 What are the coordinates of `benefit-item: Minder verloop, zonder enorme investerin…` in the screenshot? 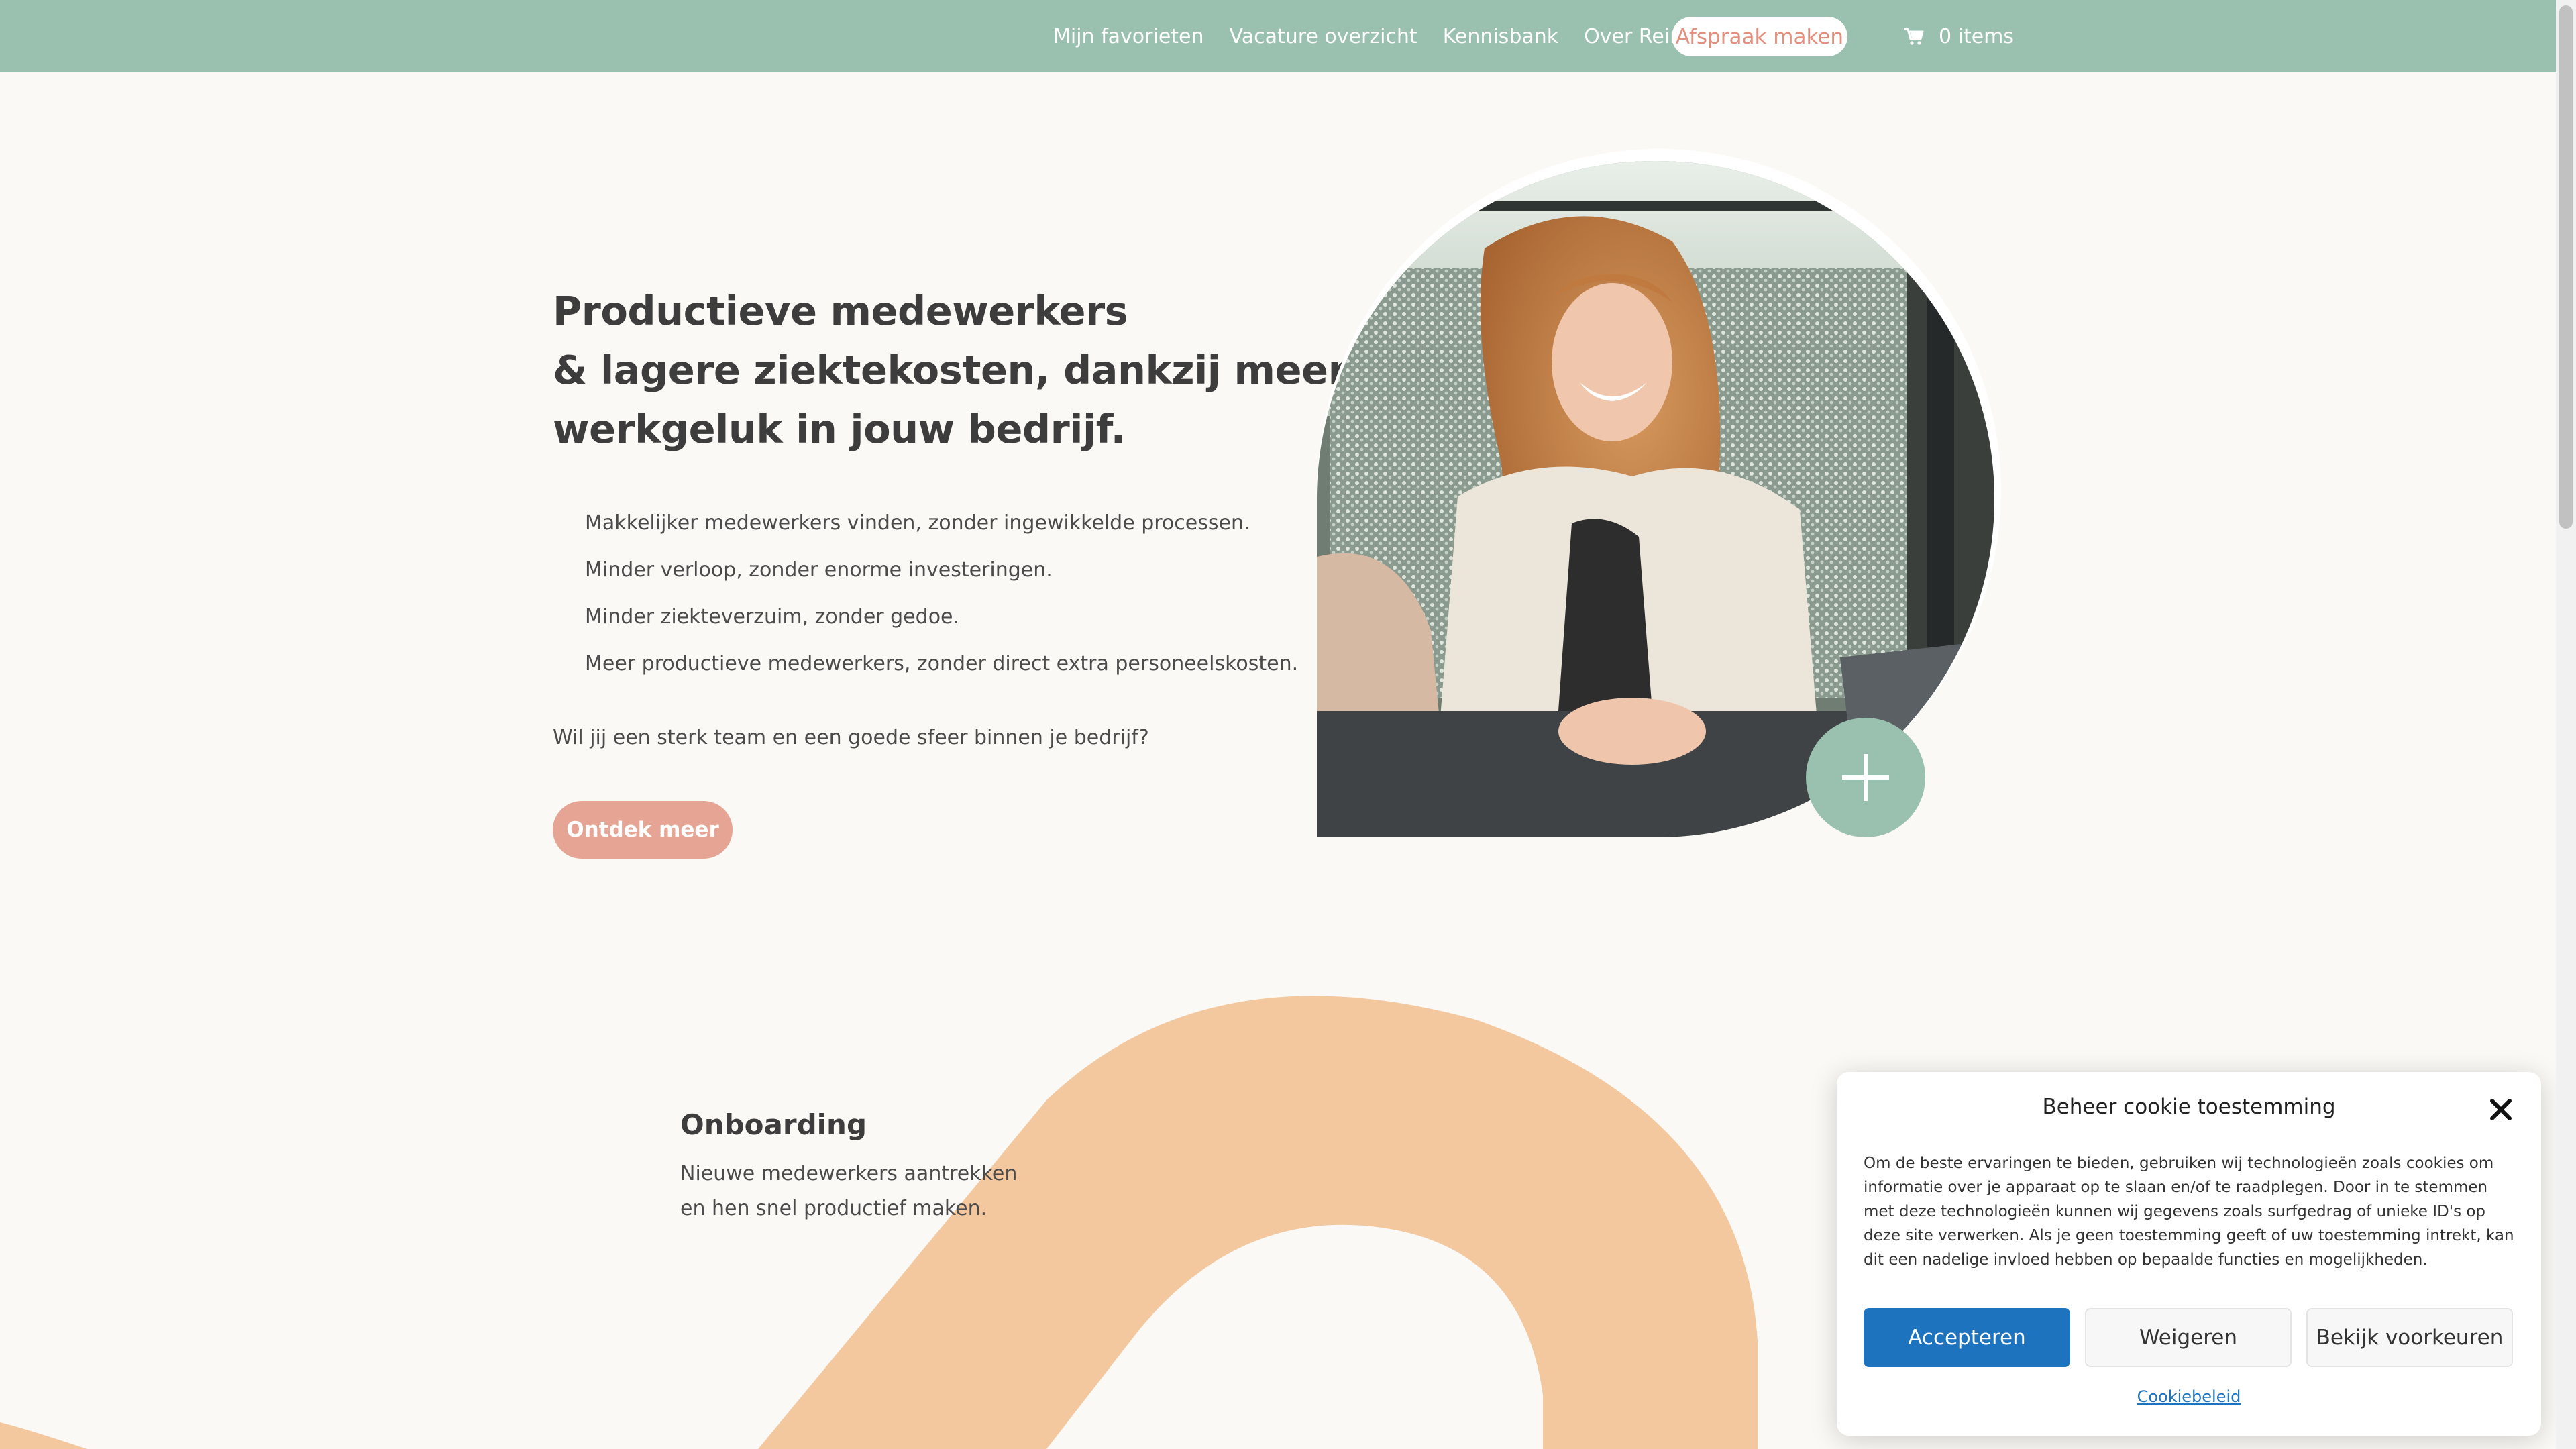 It's located at (819, 570).